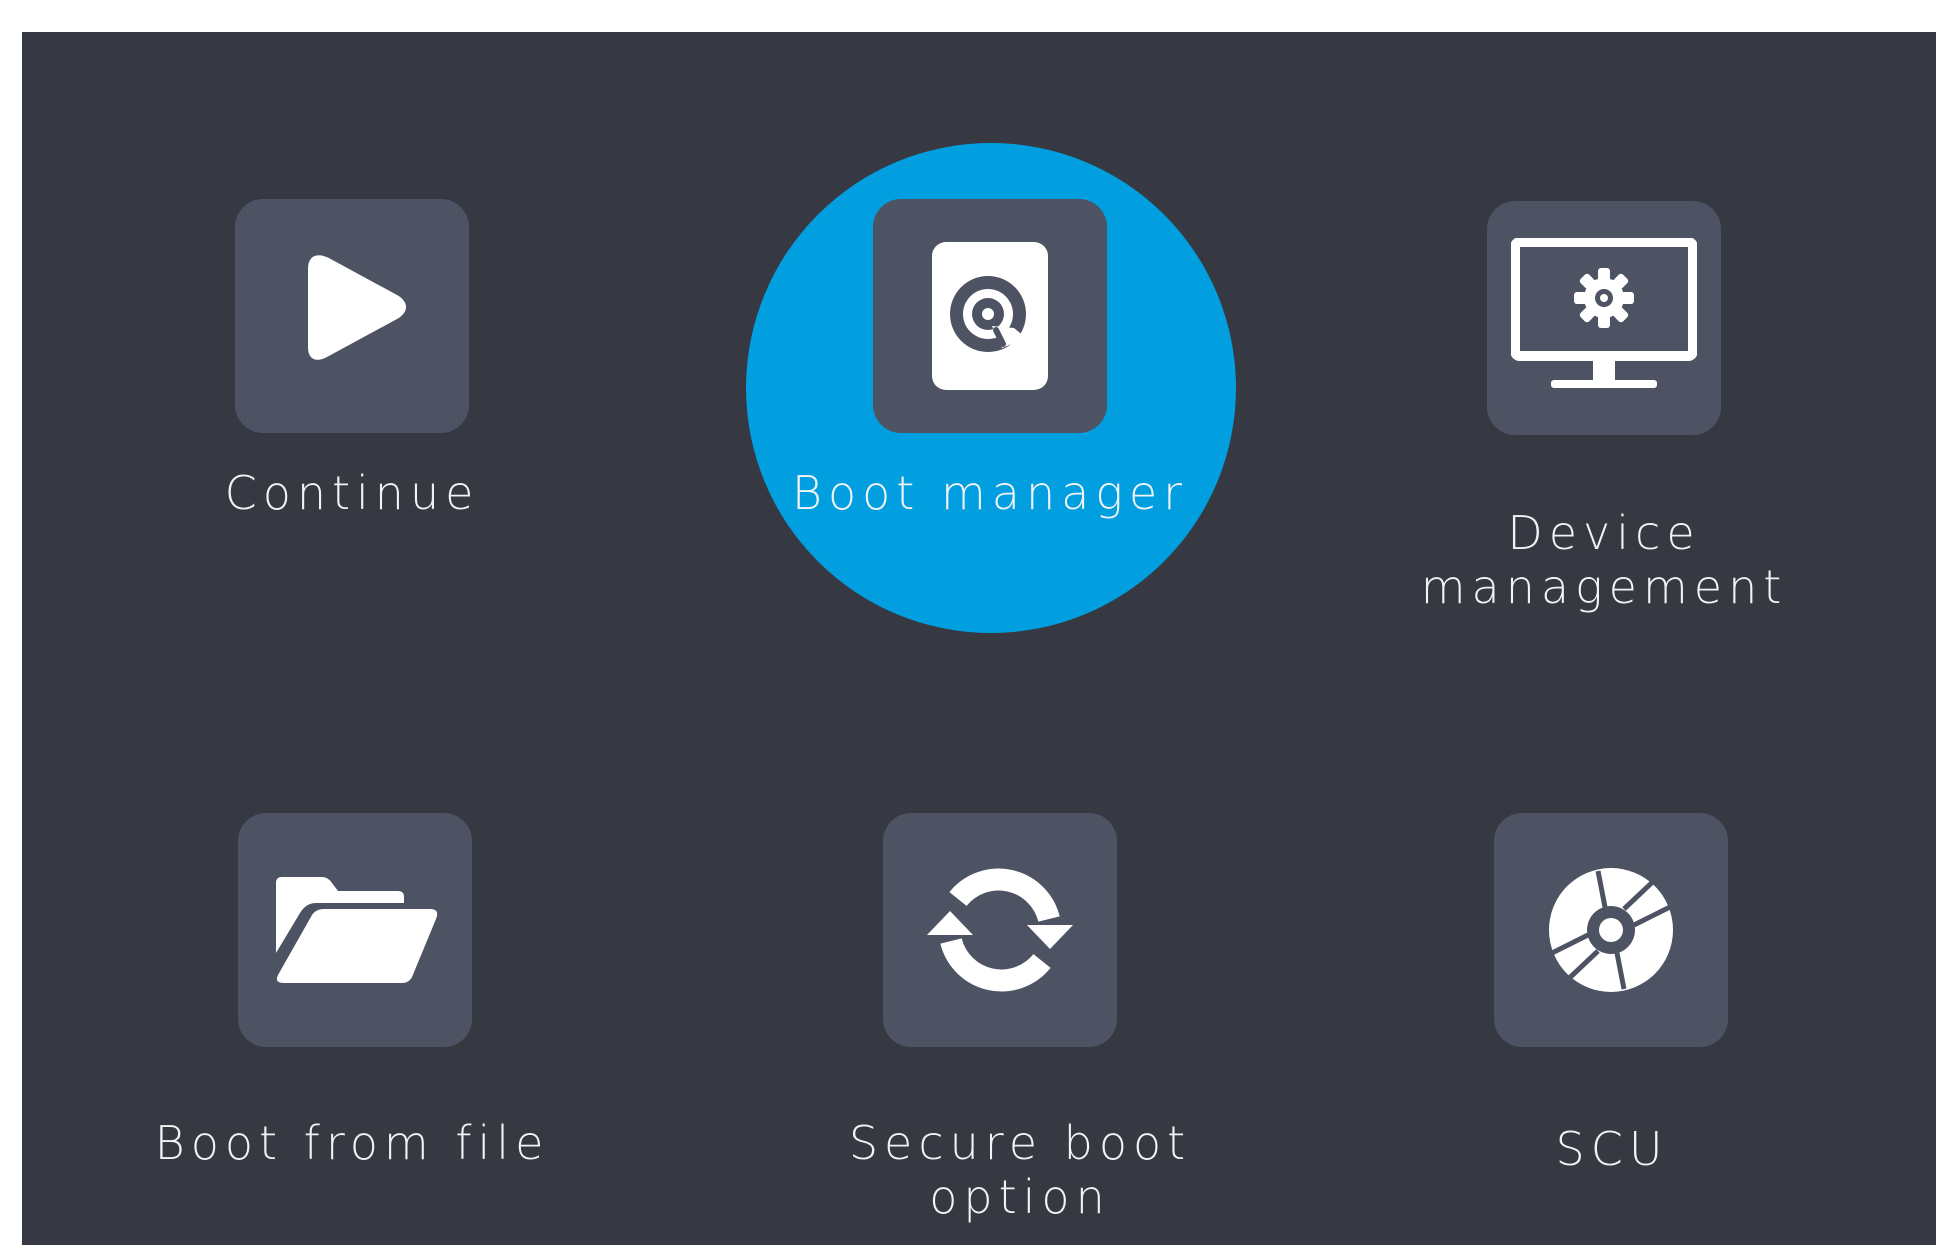 The width and height of the screenshot is (1936, 1245). I want to click on continue-button, so click(352, 316).